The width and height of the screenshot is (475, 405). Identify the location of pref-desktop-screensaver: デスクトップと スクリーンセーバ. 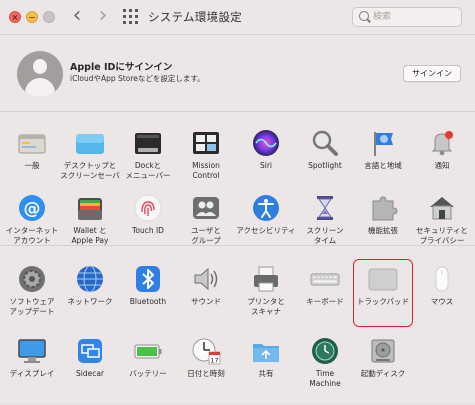
(90, 160).